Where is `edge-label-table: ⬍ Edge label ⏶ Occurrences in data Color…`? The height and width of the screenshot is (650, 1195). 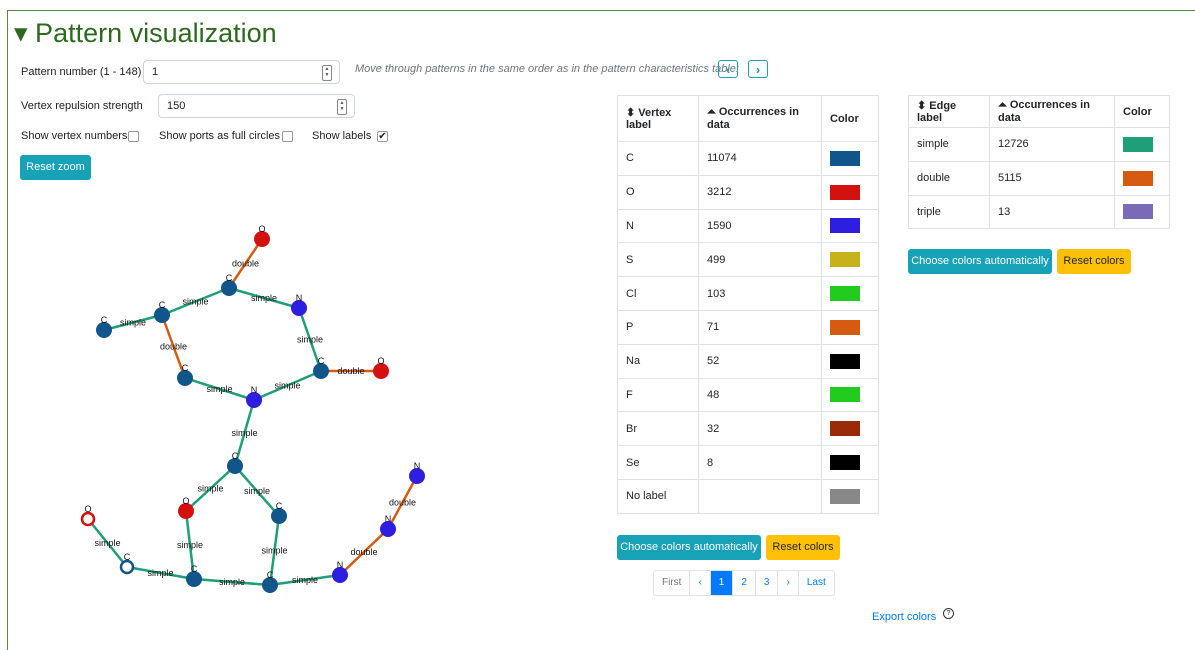 edge-label-table: ⬍ Edge label ⏶ Occurrences in data Color… is located at coordinates (1039, 162).